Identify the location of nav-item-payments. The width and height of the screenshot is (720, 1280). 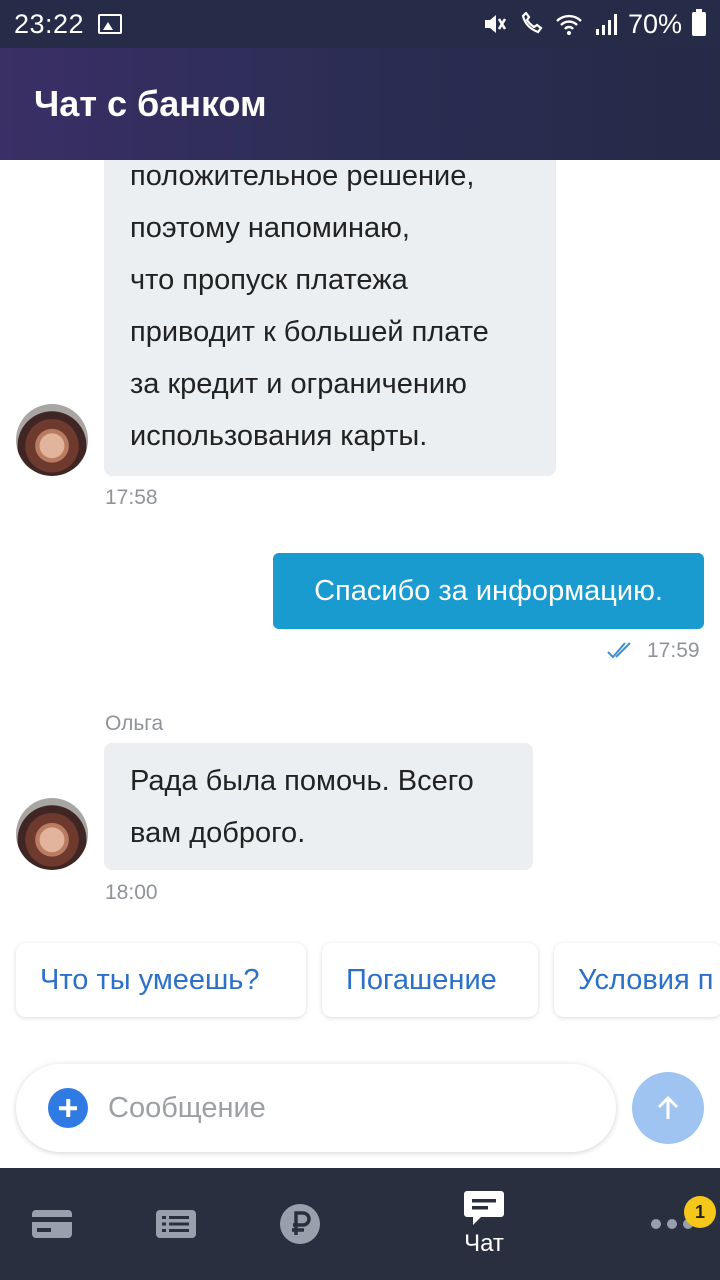
(300, 1224).